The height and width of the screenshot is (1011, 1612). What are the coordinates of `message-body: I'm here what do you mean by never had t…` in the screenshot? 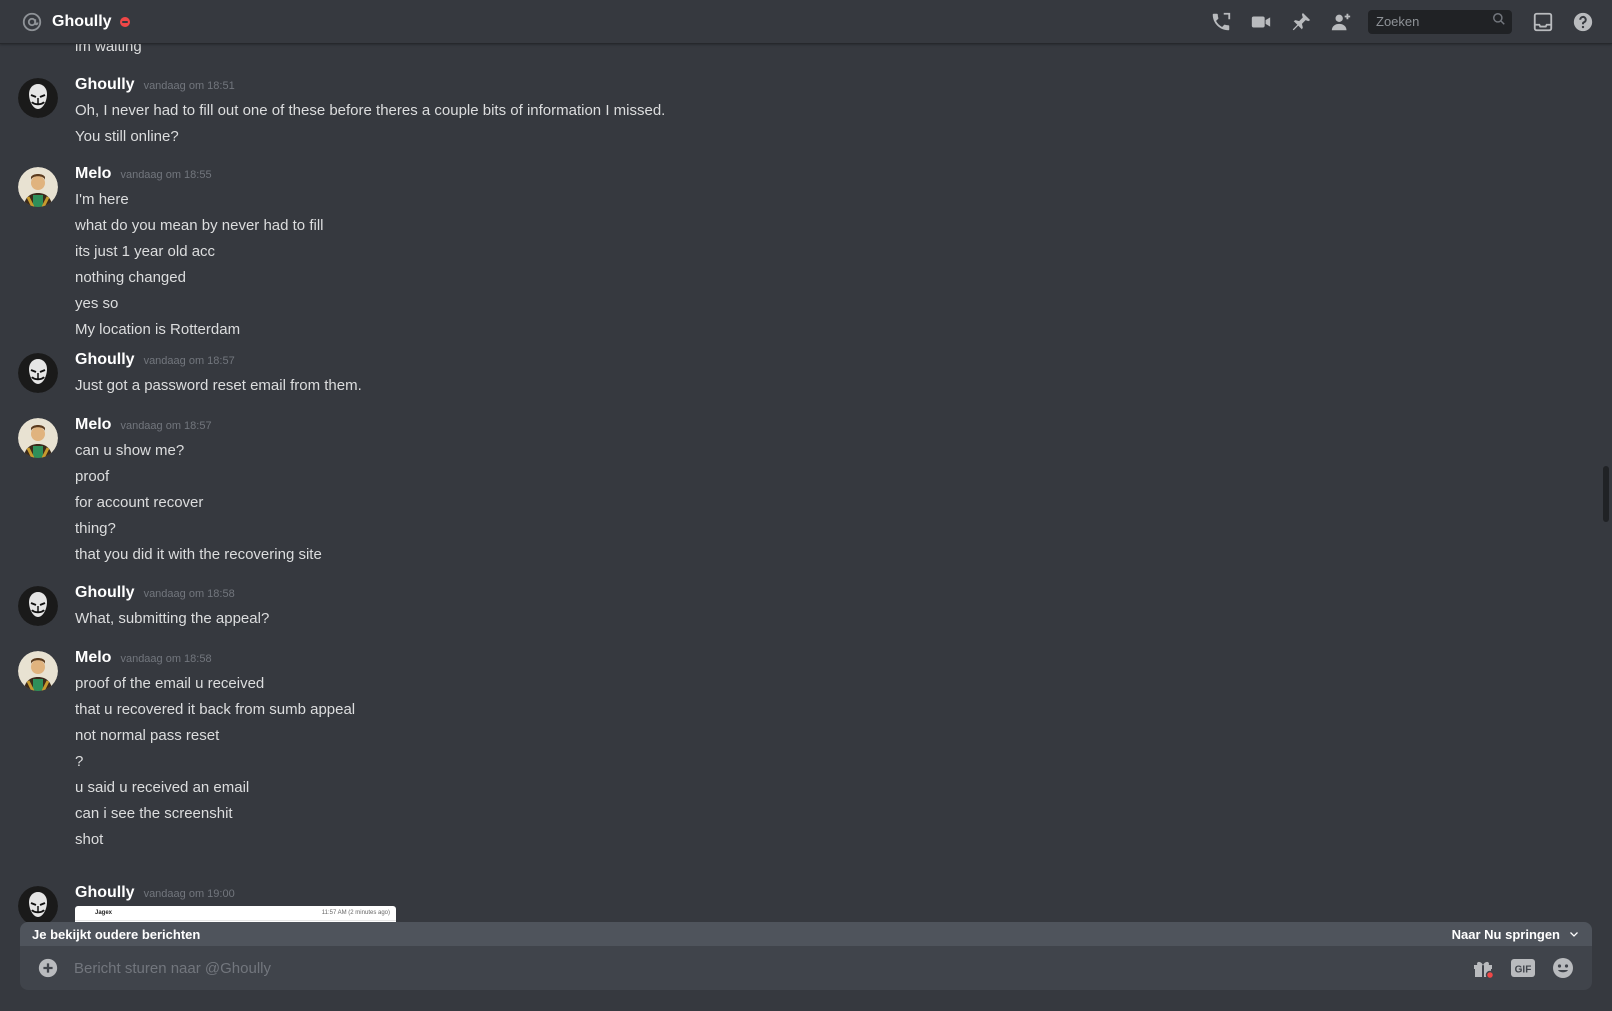 It's located at (199, 265).